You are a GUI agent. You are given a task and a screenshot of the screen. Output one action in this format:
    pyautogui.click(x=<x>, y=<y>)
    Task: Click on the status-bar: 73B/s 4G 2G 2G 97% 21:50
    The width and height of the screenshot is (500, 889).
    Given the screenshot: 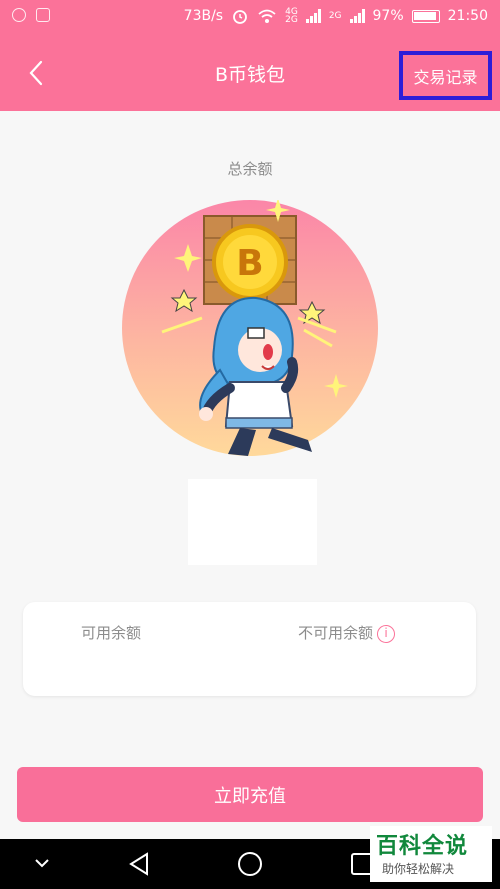 What is the action you would take?
    pyautogui.click(x=250, y=16)
    